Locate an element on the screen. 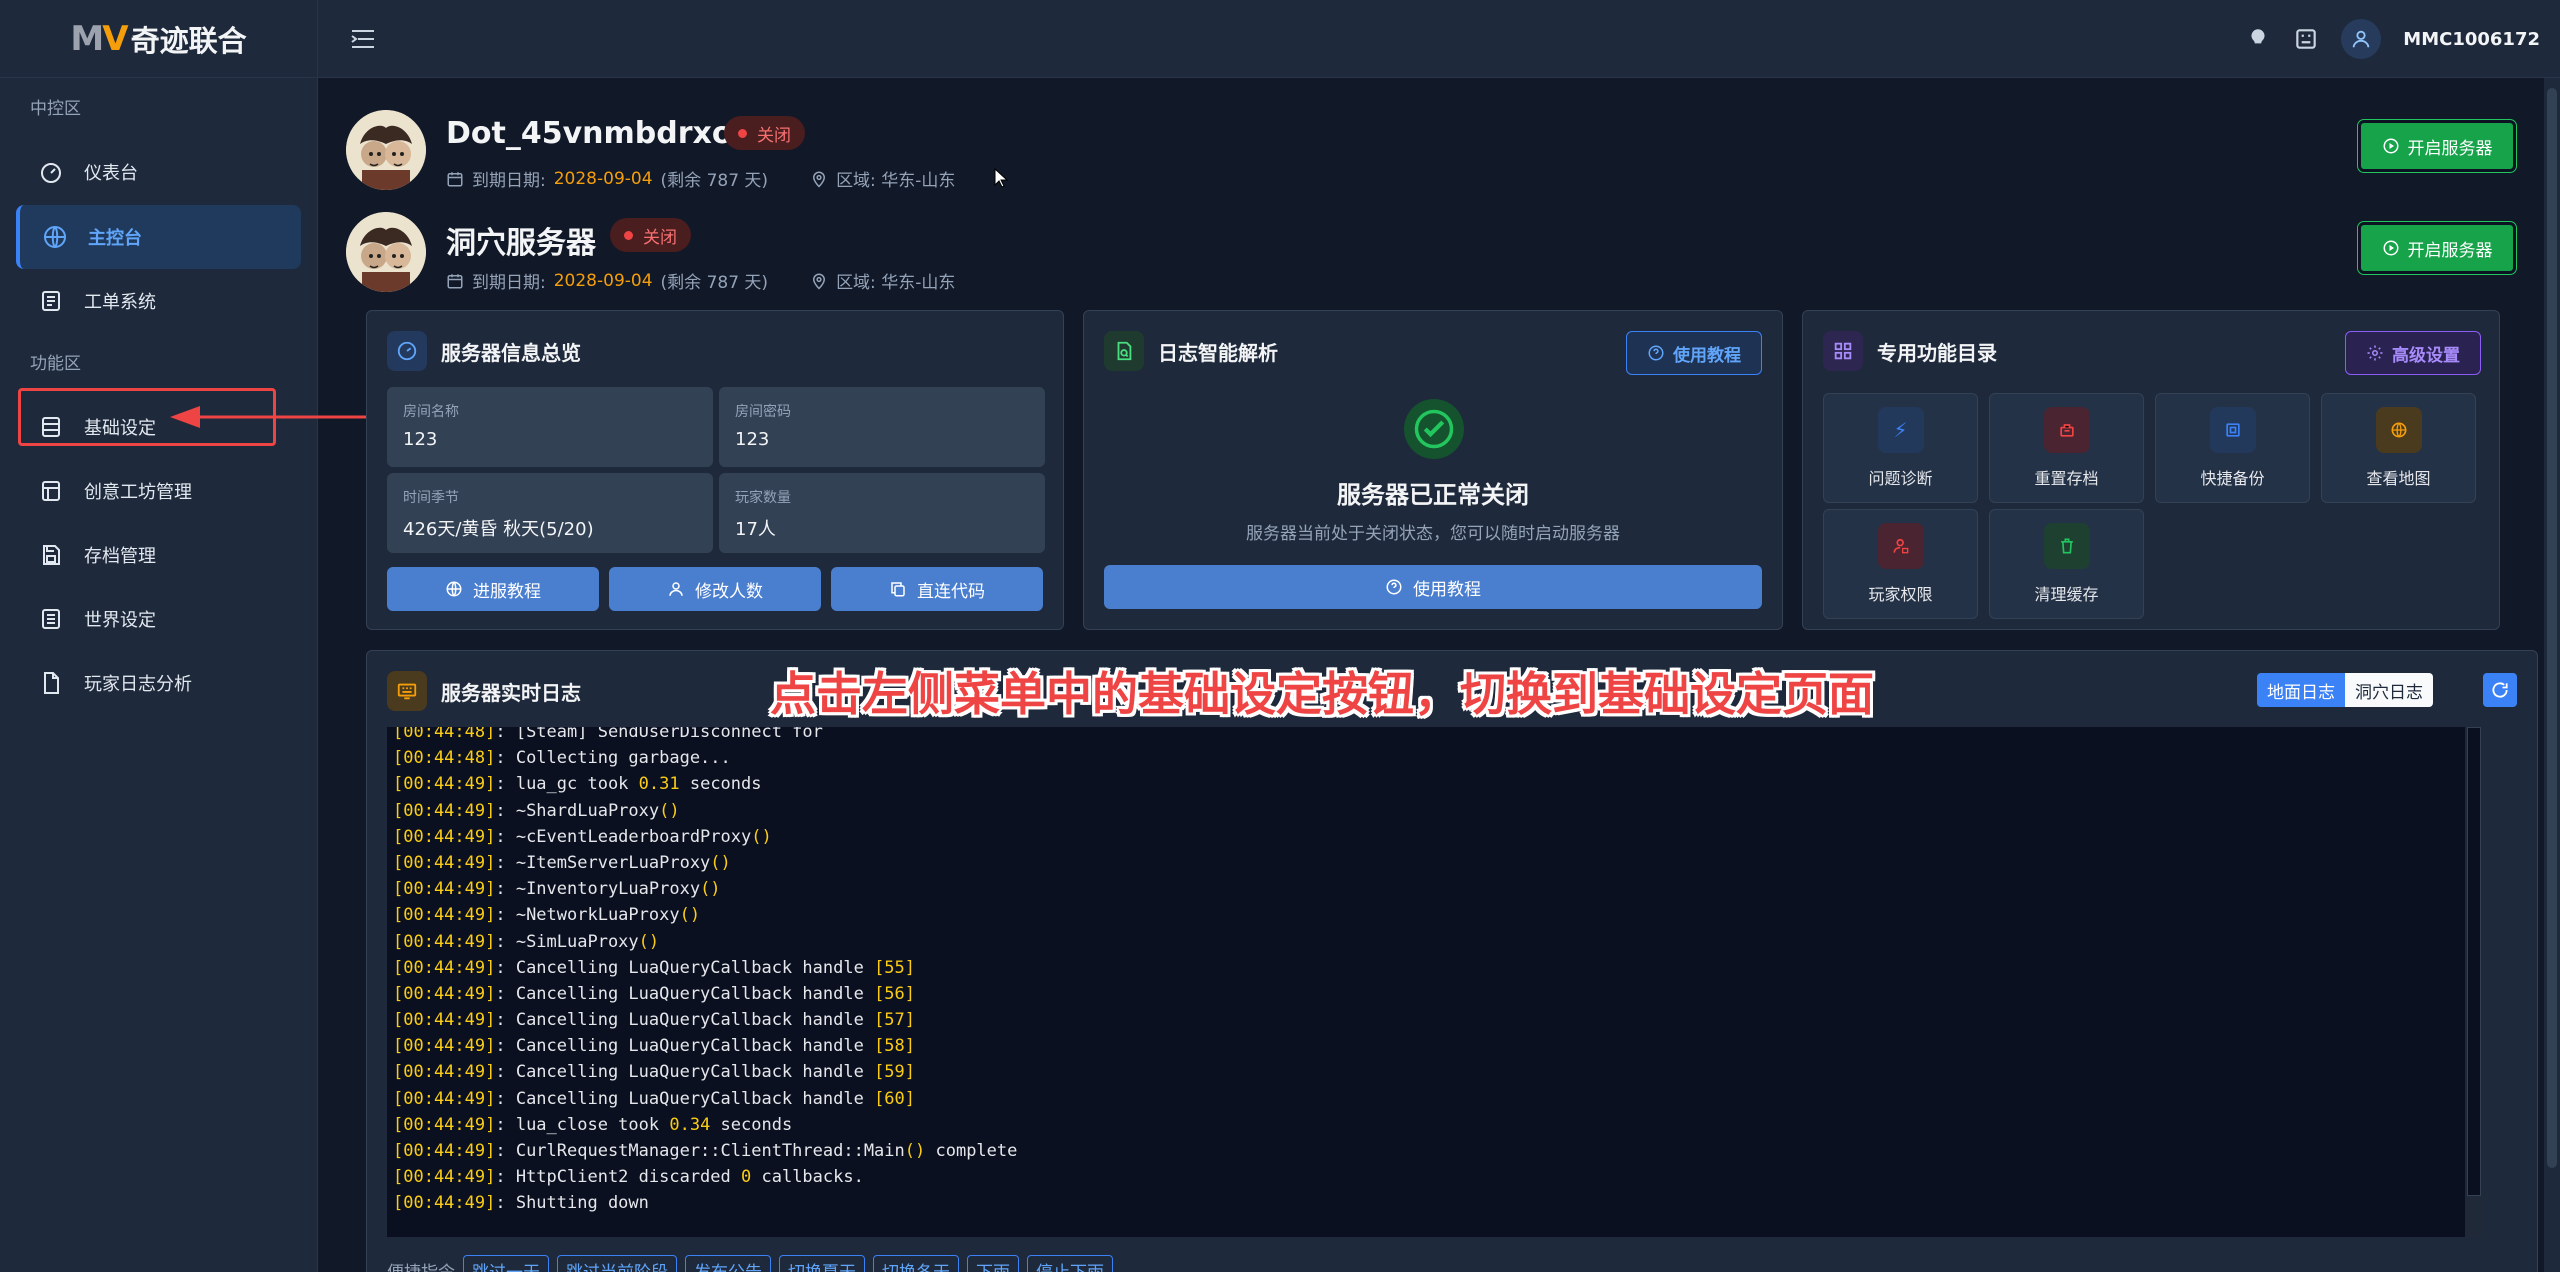 Image resolution: width=2560 pixels, height=1272 pixels. fullscreen-icon is located at coordinates (2306, 39).